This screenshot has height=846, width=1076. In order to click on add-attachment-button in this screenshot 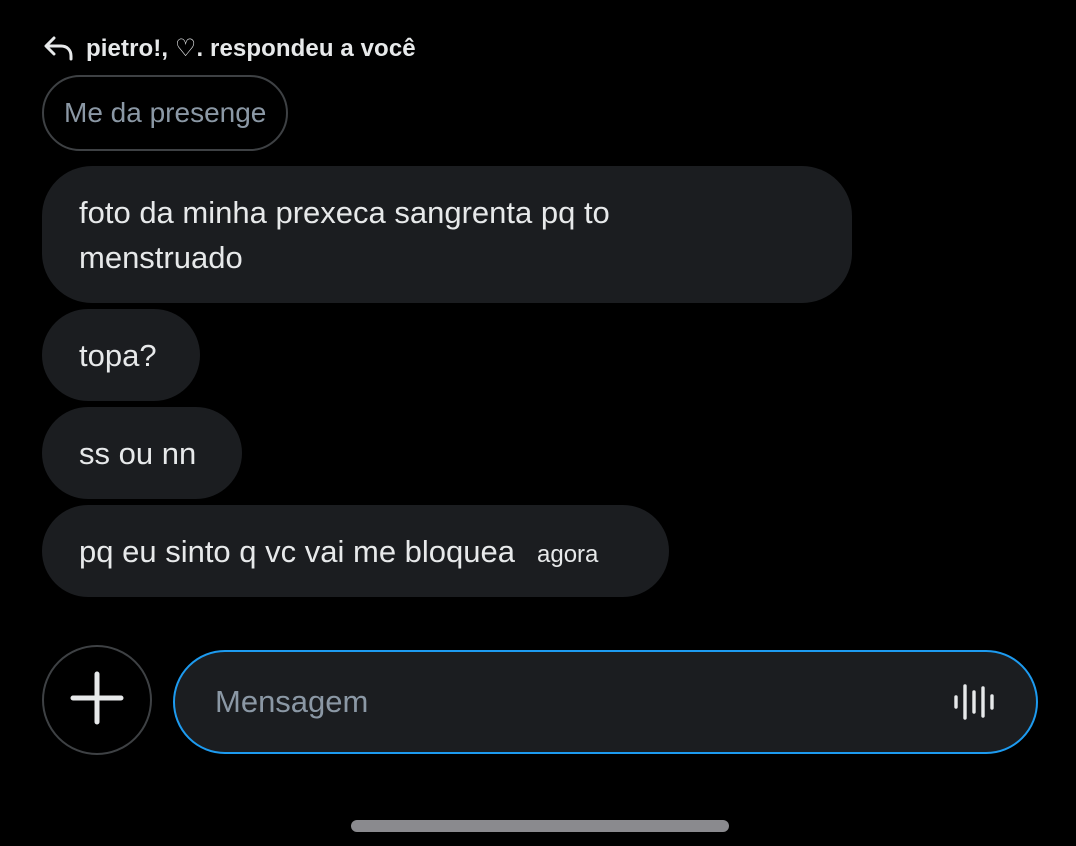, I will do `click(97, 700)`.